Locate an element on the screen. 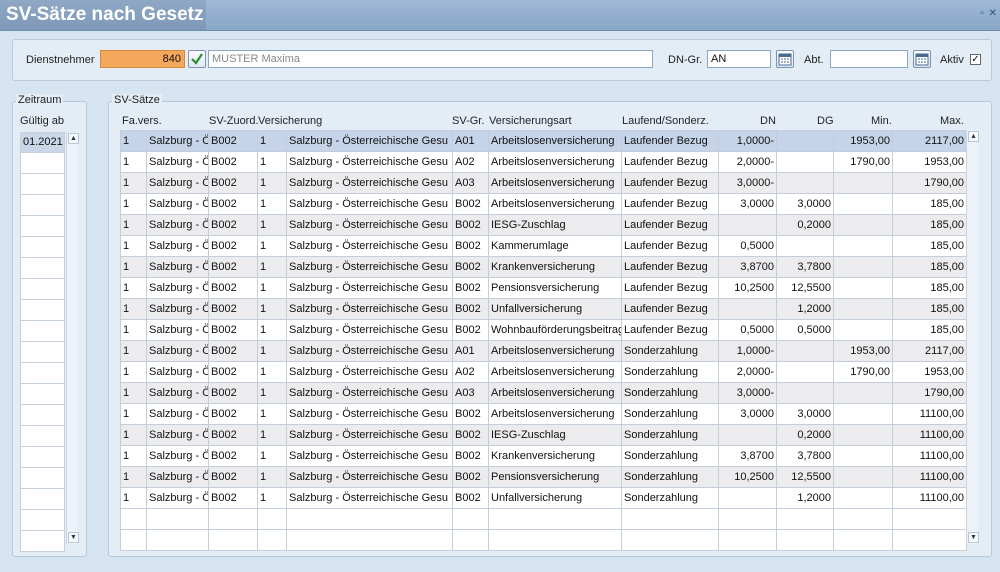  cell-min: 1953,00 is located at coordinates (863, 351).